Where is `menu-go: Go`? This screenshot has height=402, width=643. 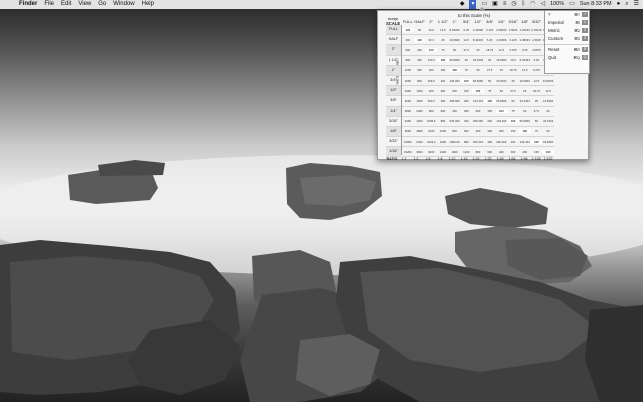
menu-go: Go is located at coordinates (102, 4).